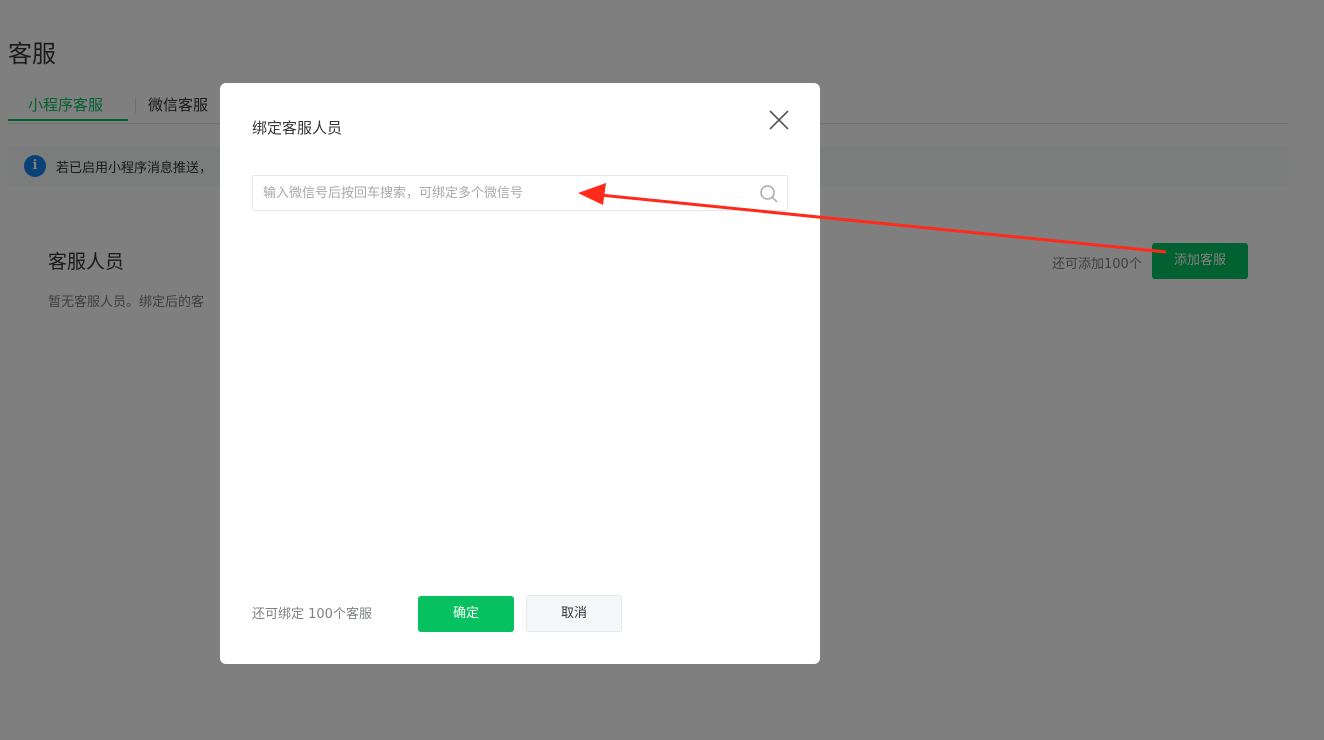 The image size is (1324, 740). Describe the element at coordinates (297, 128) in the screenshot. I see `dialog-title: 绑定客服人员` at that location.